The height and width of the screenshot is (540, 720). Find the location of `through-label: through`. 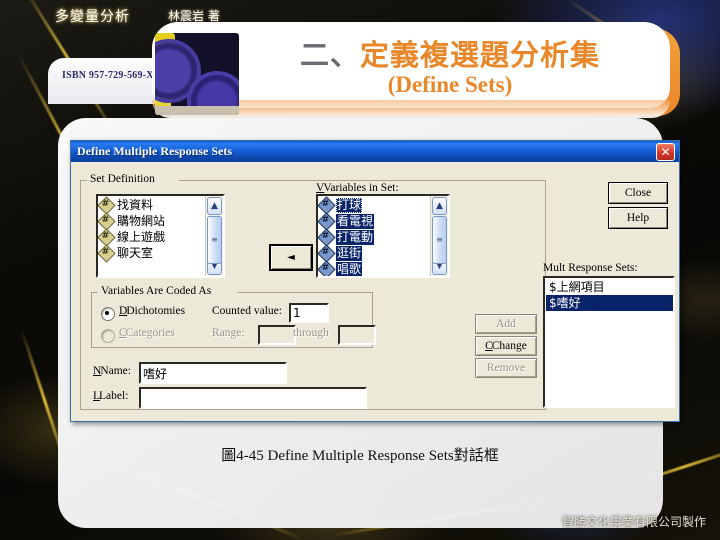

through-label: through is located at coordinates (311, 333).